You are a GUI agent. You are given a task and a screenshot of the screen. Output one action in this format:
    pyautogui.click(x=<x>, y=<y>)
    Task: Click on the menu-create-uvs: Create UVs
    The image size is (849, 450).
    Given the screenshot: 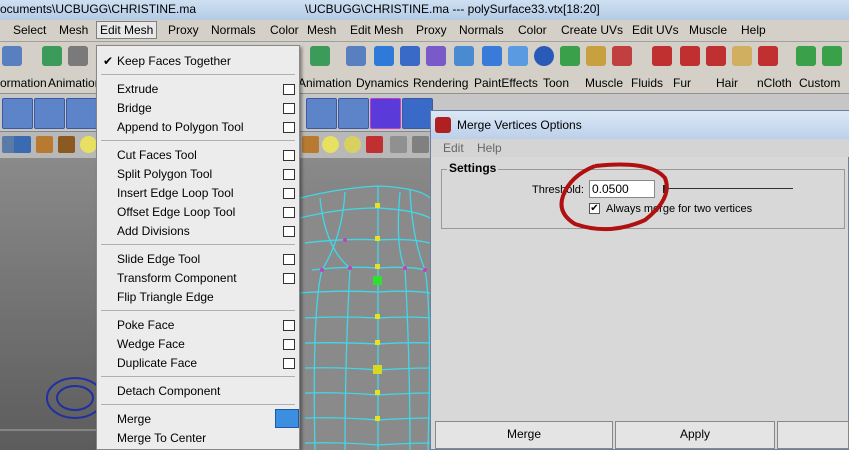 What is the action you would take?
    pyautogui.click(x=592, y=30)
    